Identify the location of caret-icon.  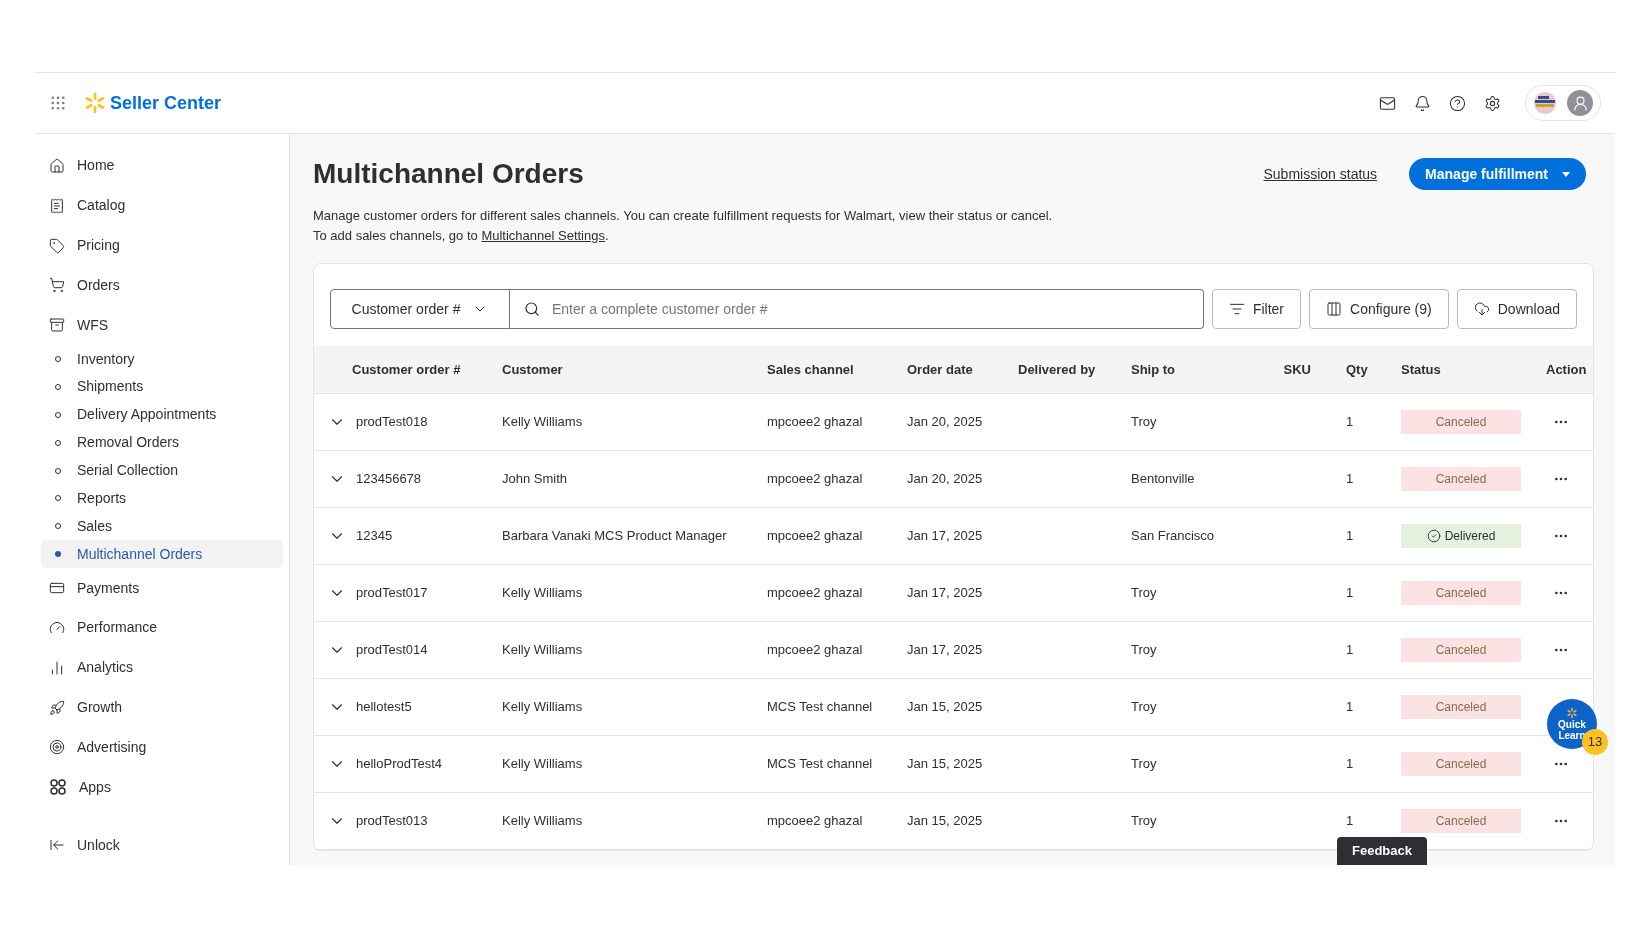
(1566, 174).